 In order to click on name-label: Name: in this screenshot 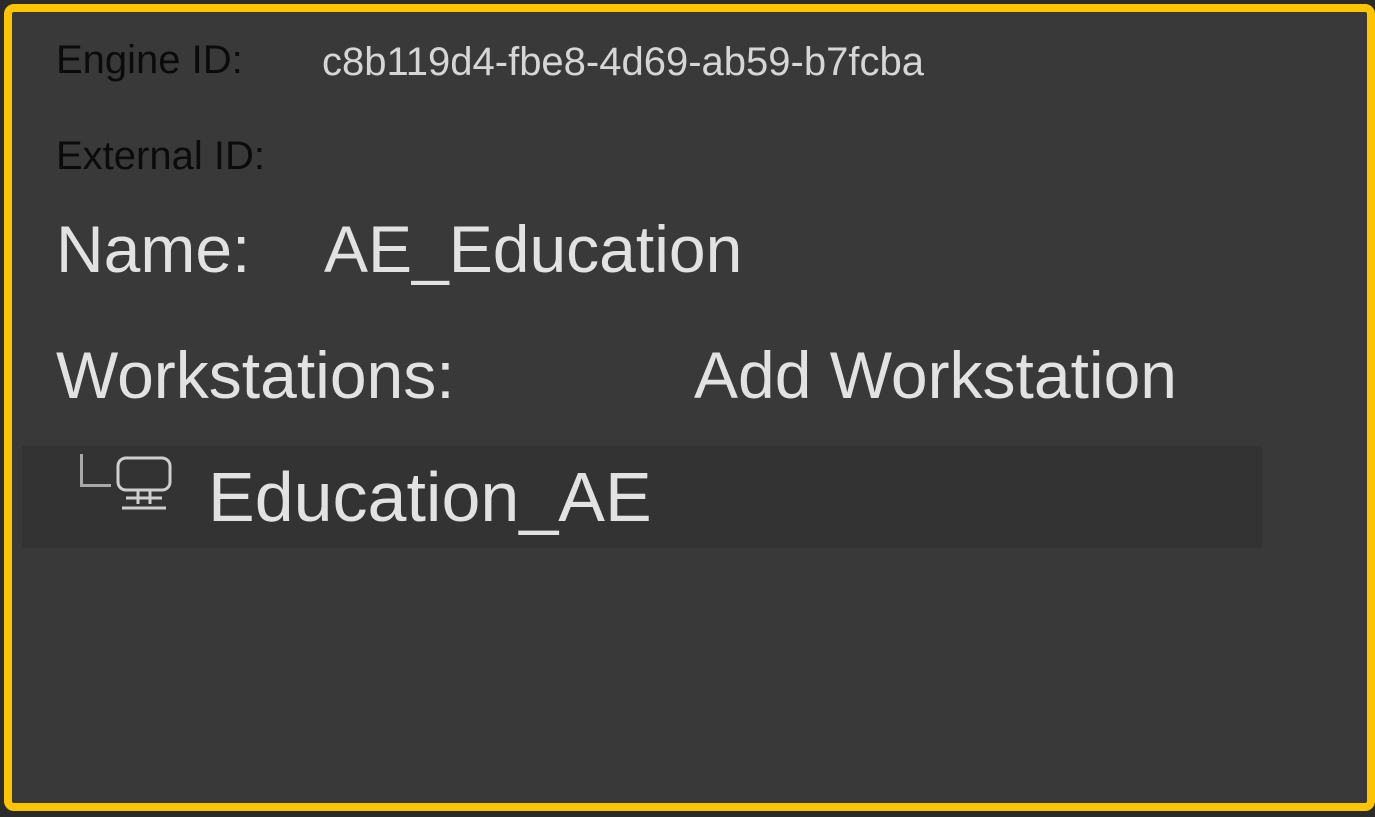, I will do `click(153, 249)`.